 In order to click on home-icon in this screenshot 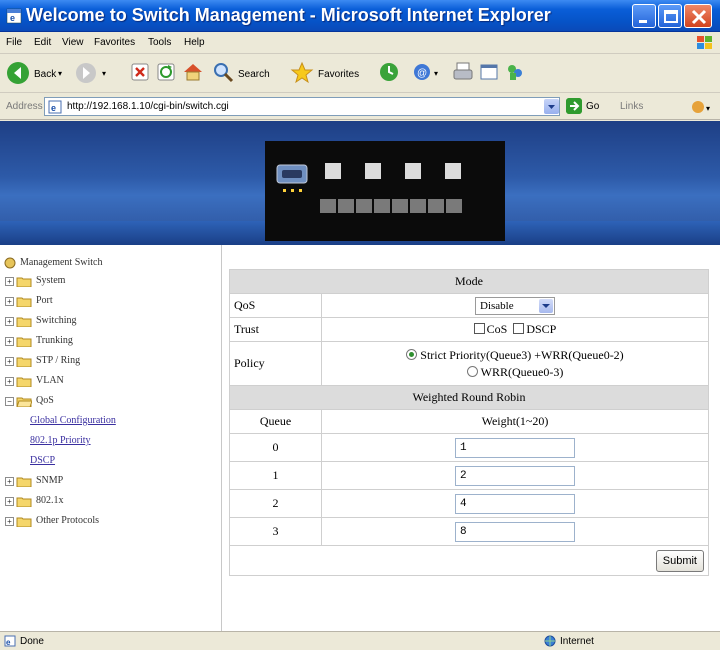, I will do `click(193, 74)`.